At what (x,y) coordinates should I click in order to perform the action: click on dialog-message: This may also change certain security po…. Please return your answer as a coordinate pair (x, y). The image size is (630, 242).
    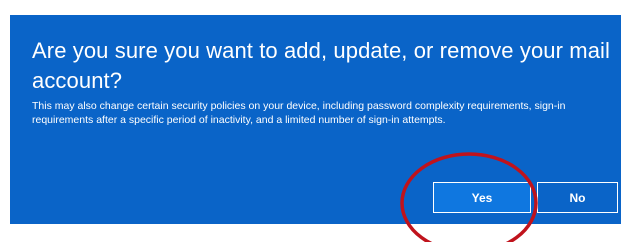
    Looking at the image, I should click on (299, 113).